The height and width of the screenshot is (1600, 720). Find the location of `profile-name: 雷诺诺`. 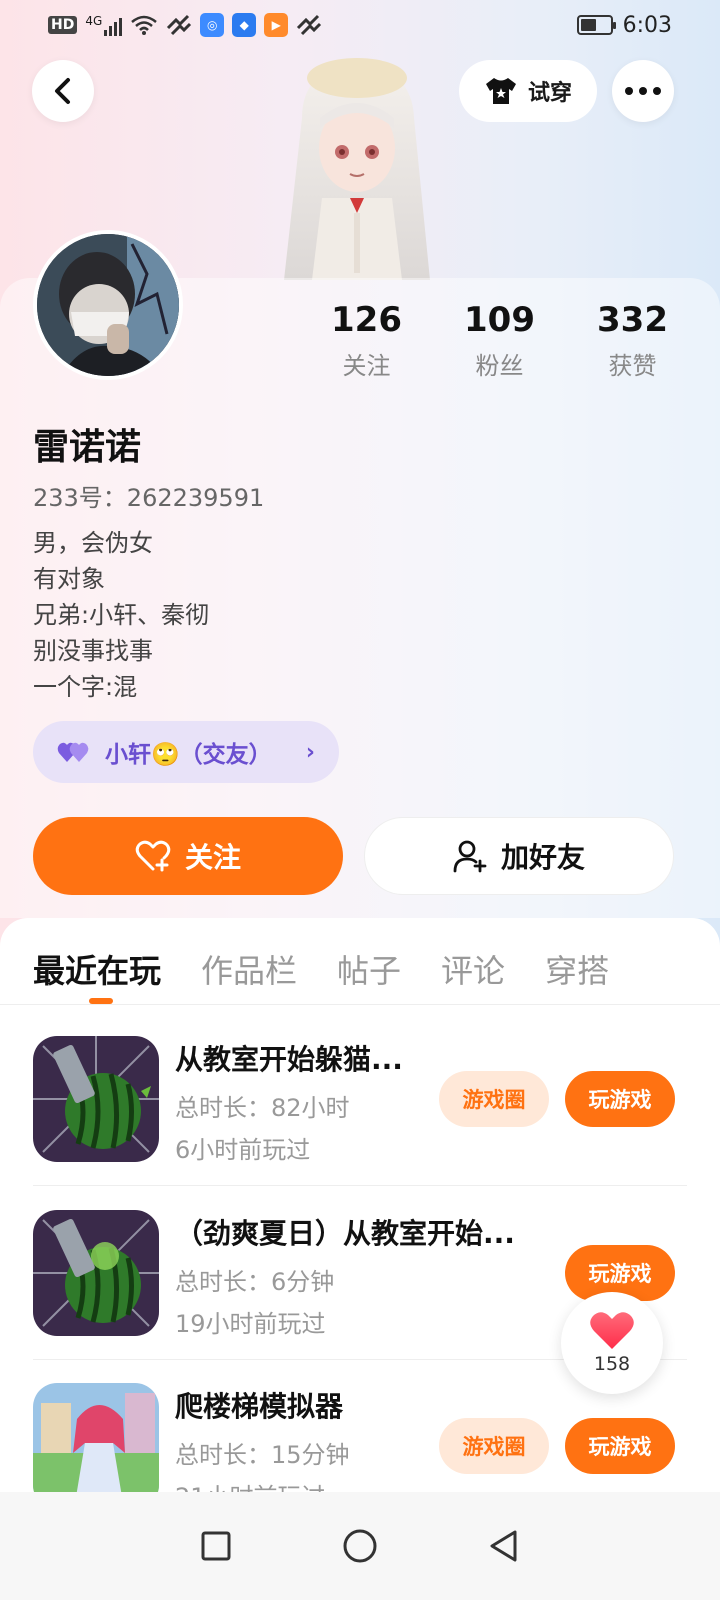

profile-name: 雷诺诺 is located at coordinates (87, 447).